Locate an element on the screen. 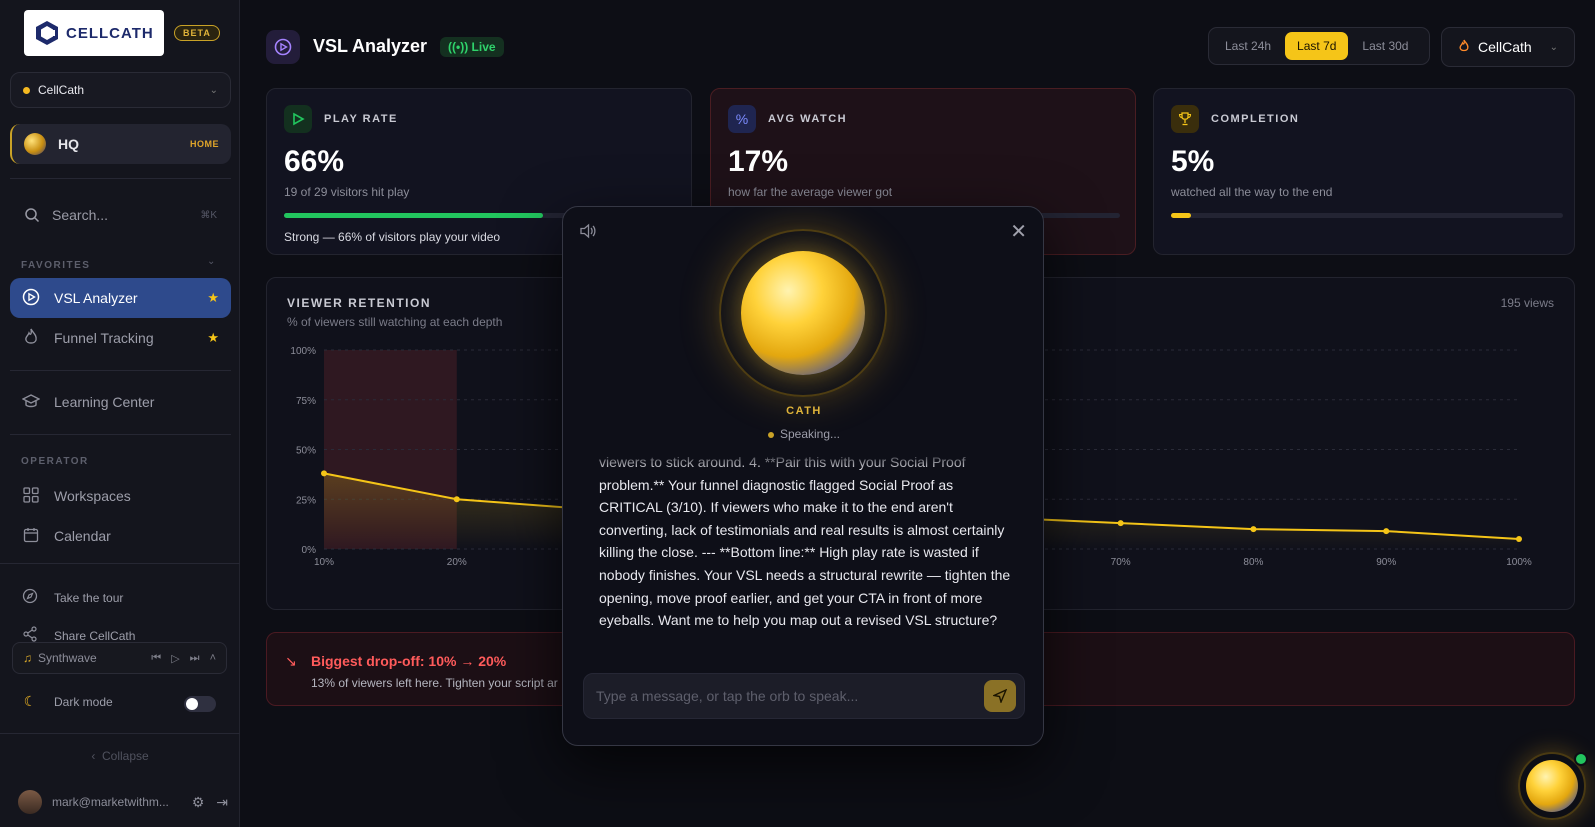 Image resolution: width=1595 pixels, height=827 pixels. online-indicator is located at coordinates (1581, 759).